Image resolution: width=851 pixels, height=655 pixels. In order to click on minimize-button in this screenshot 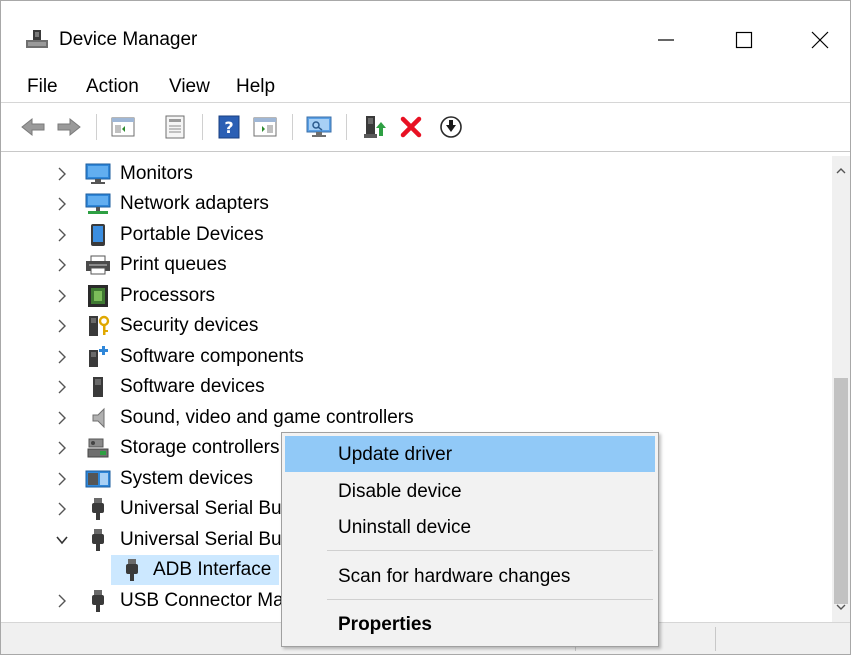, I will do `click(666, 40)`.